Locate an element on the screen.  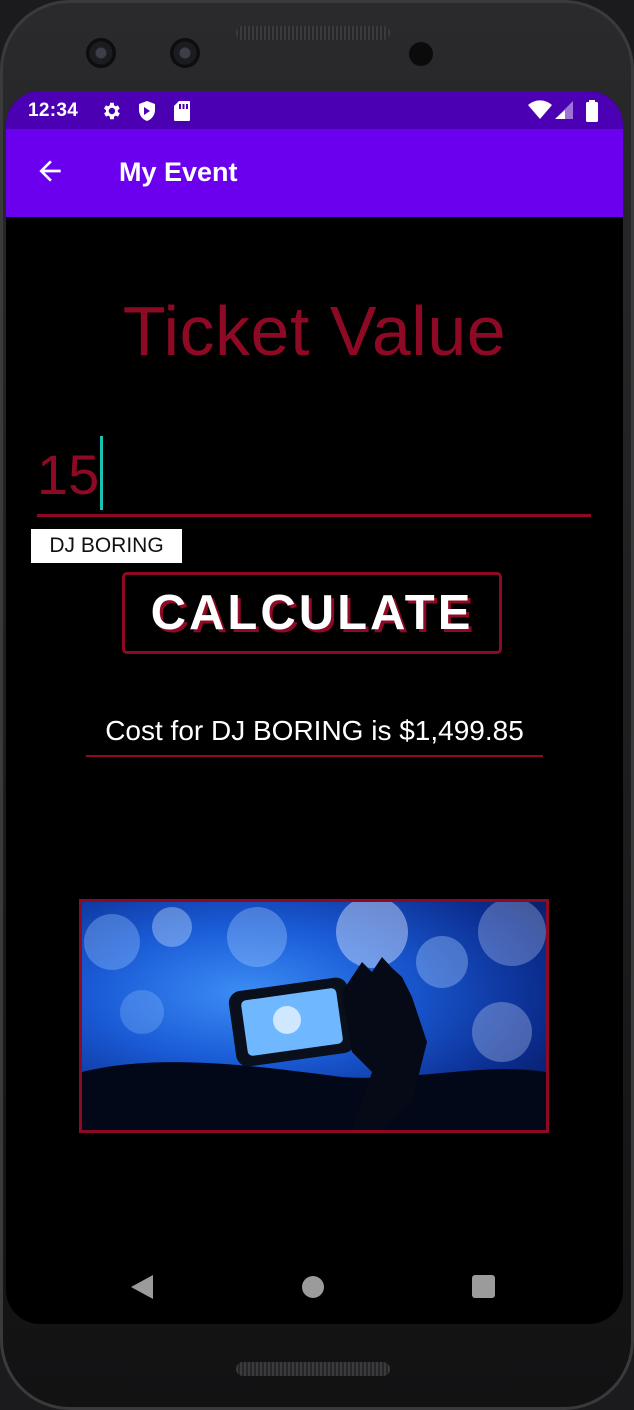
app-bar: My Event is located at coordinates (314, 173).